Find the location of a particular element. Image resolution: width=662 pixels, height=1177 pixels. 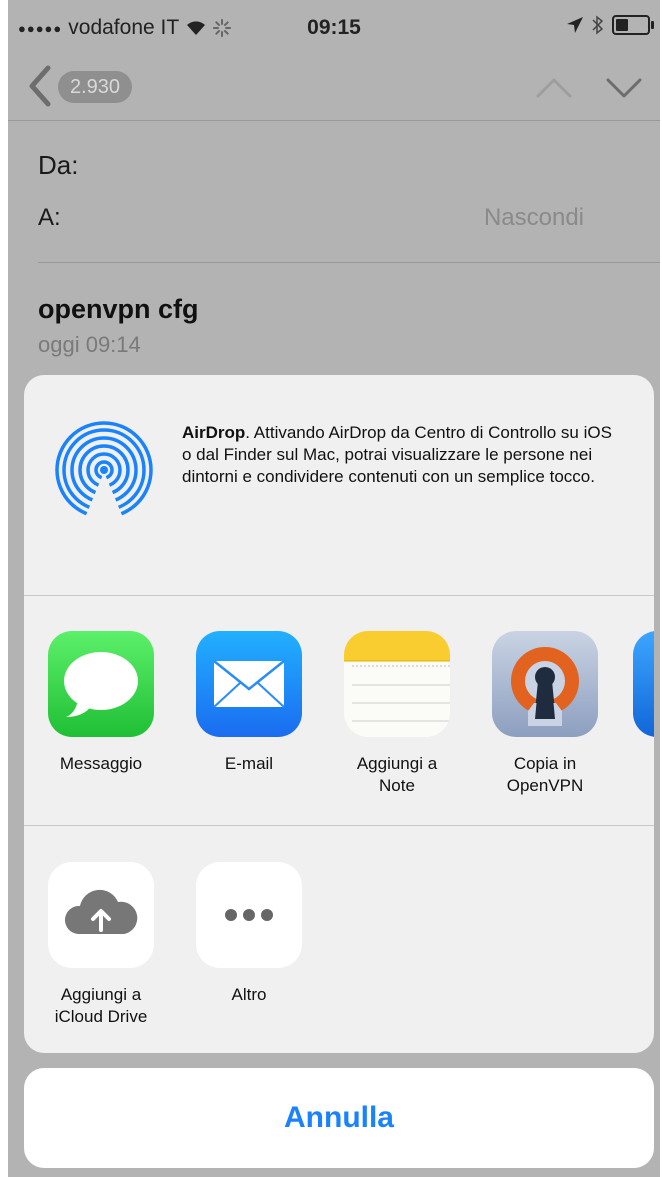

share-action-label: Aggiungi a iCloud Drive is located at coordinates (101, 1005).